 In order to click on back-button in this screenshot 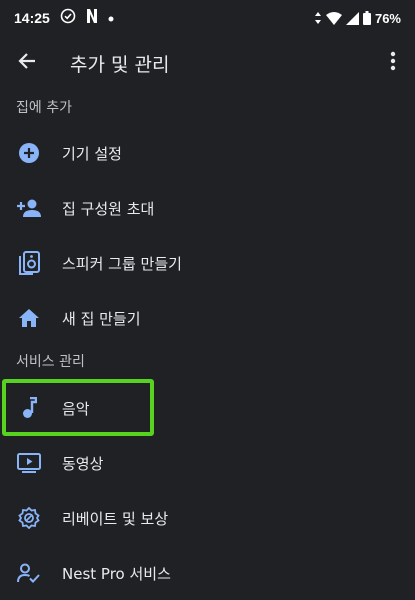, I will do `click(27, 63)`.